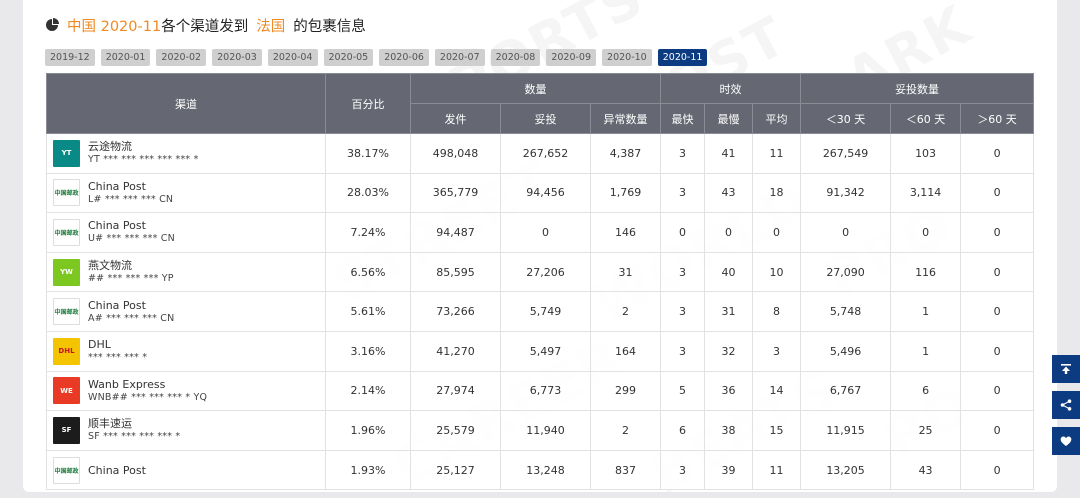  I want to click on cell-lt60: 0, so click(926, 232).